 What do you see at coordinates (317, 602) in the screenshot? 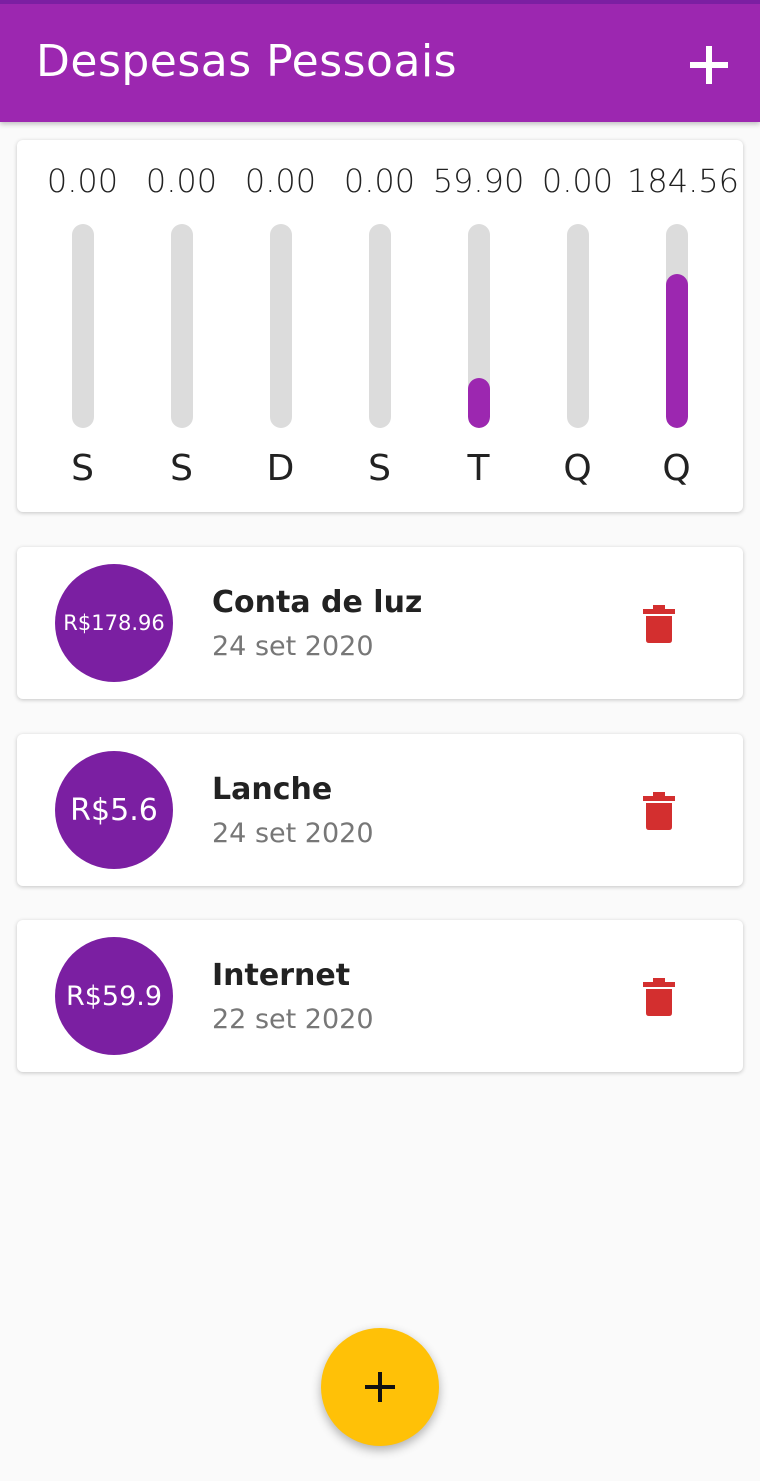
I see `transaction-title: Conta de luz` at bounding box center [317, 602].